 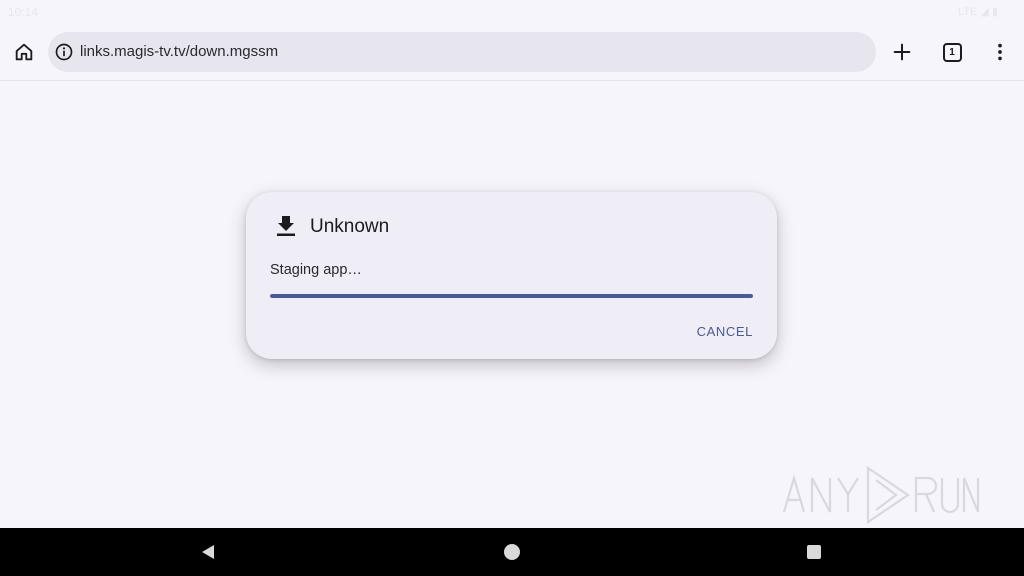 What do you see at coordinates (23, 12) in the screenshot?
I see `status-time: 10:14` at bounding box center [23, 12].